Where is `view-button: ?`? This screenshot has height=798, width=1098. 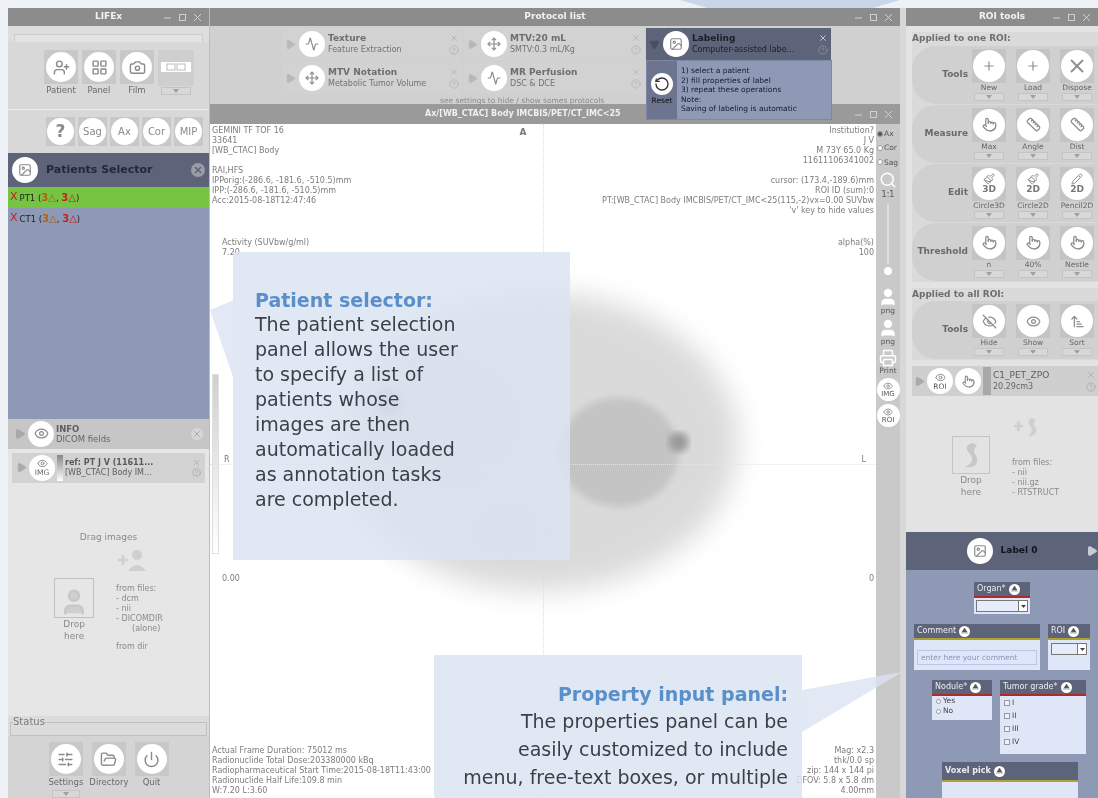
view-button: ? is located at coordinates (60, 131).